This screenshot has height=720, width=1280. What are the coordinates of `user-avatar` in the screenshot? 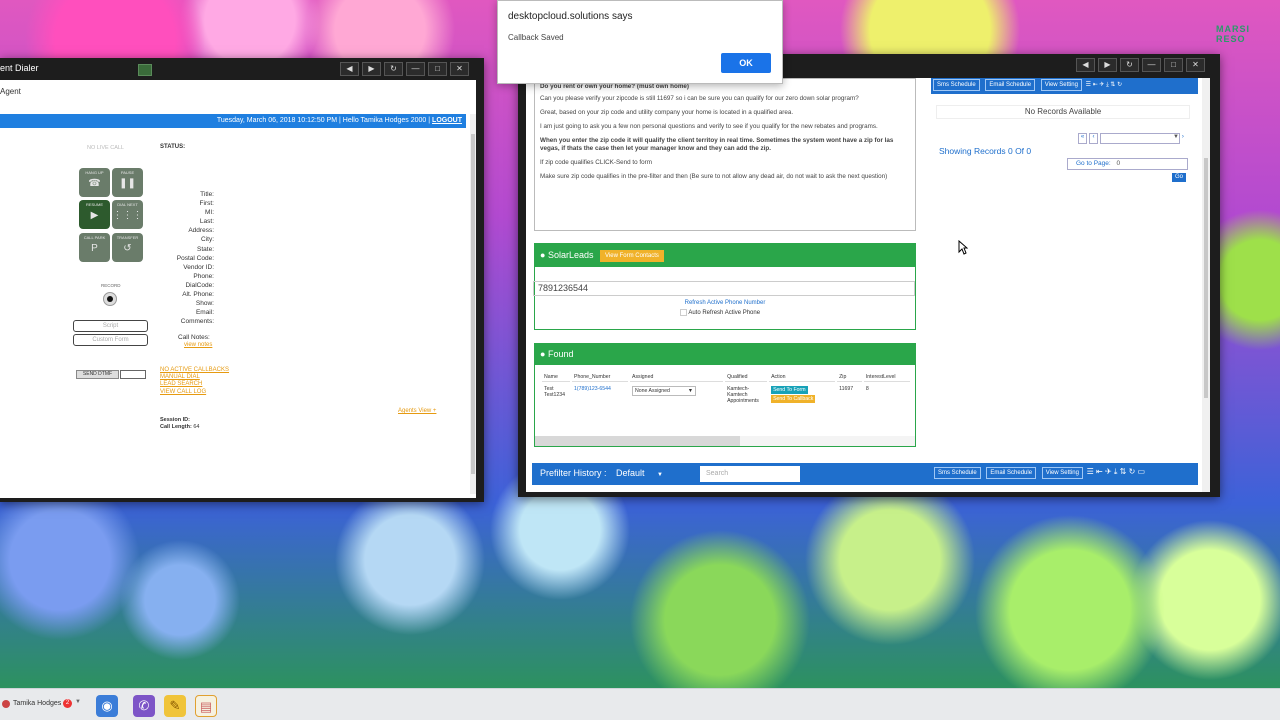 It's located at (6, 704).